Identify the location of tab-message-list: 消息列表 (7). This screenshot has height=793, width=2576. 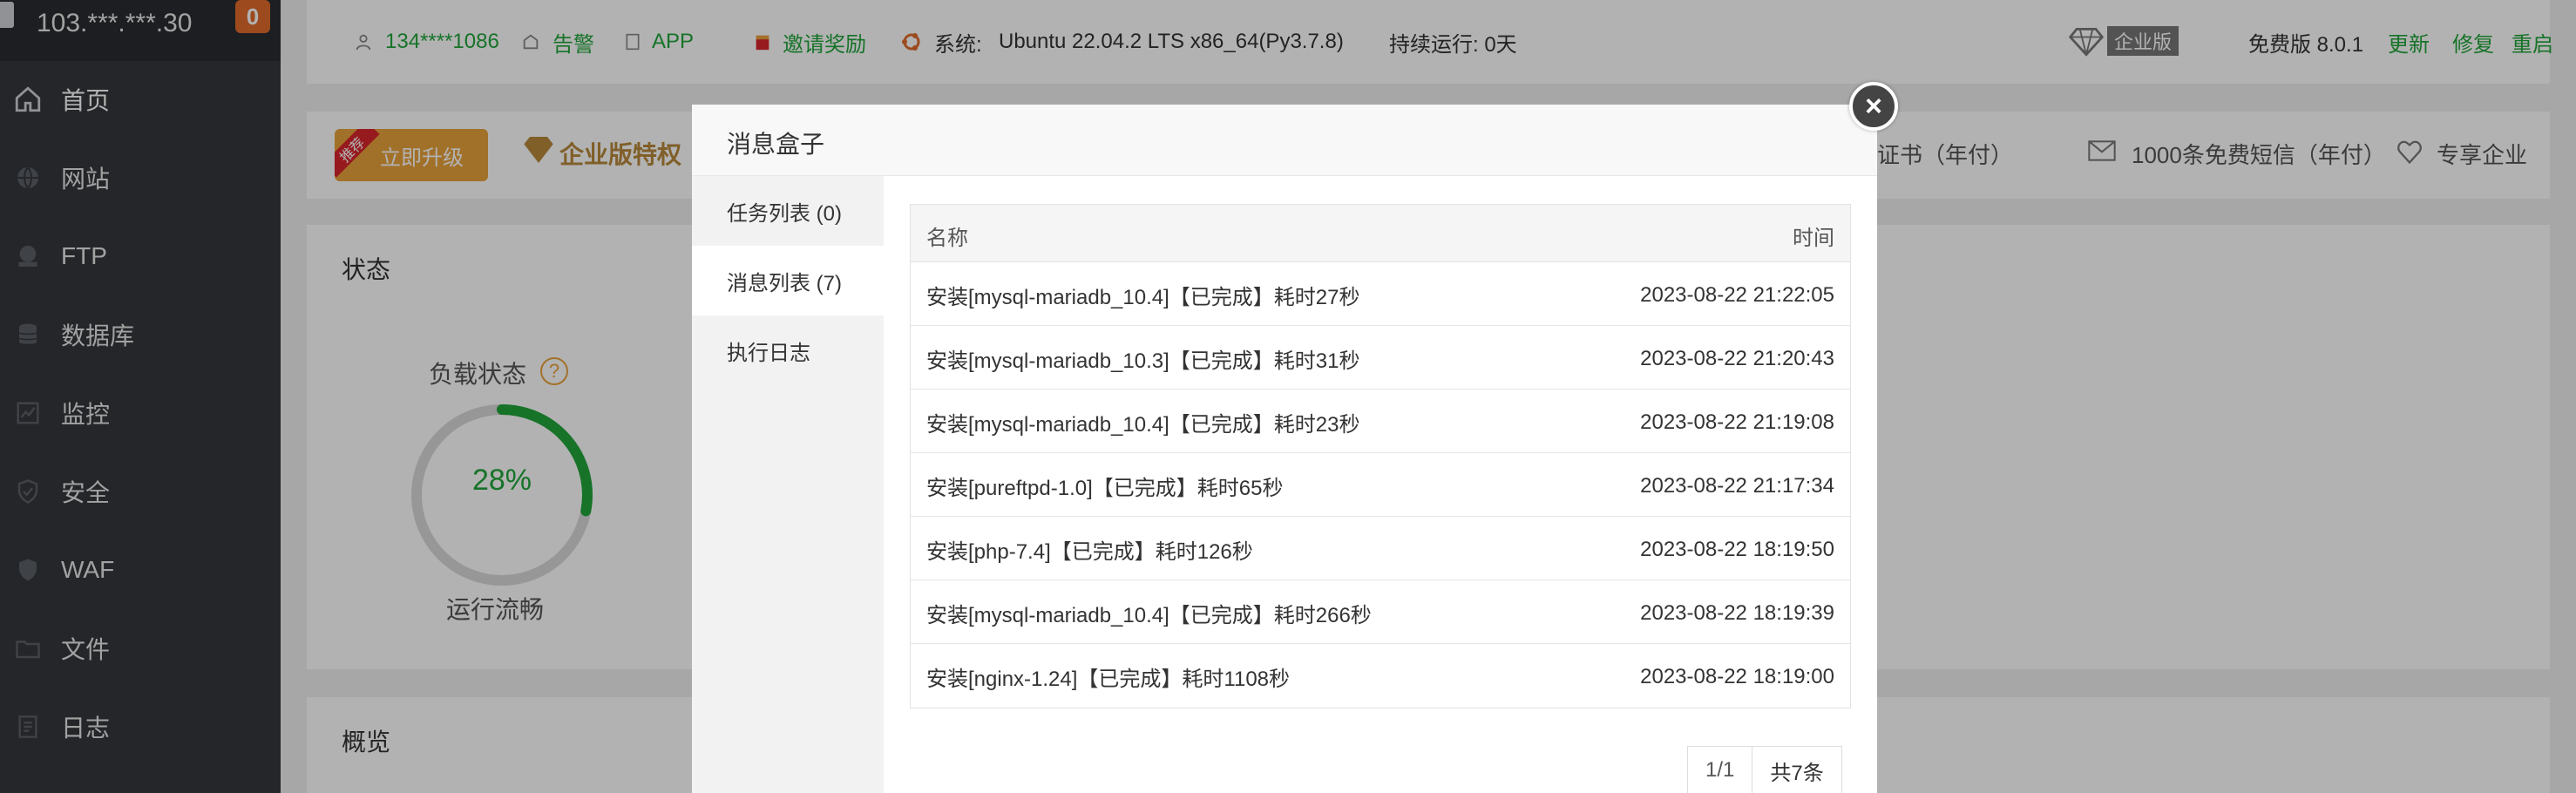
(788, 280).